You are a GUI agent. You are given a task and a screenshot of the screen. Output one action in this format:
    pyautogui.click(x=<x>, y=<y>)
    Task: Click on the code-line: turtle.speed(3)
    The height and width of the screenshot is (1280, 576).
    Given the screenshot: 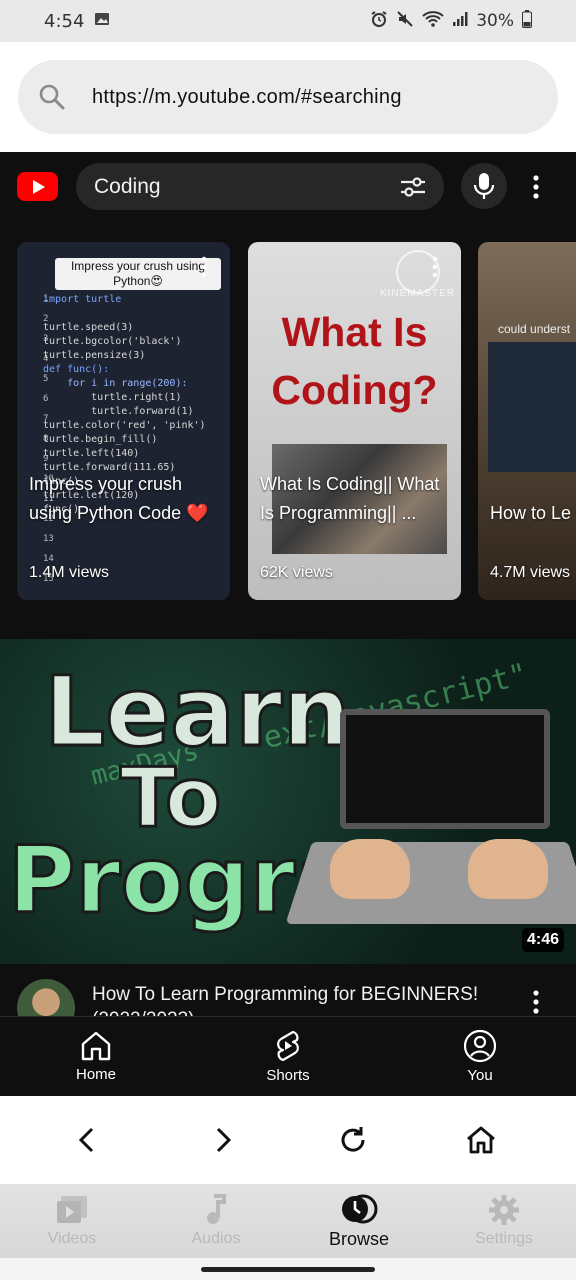 What is the action you would take?
    pyautogui.click(x=88, y=327)
    